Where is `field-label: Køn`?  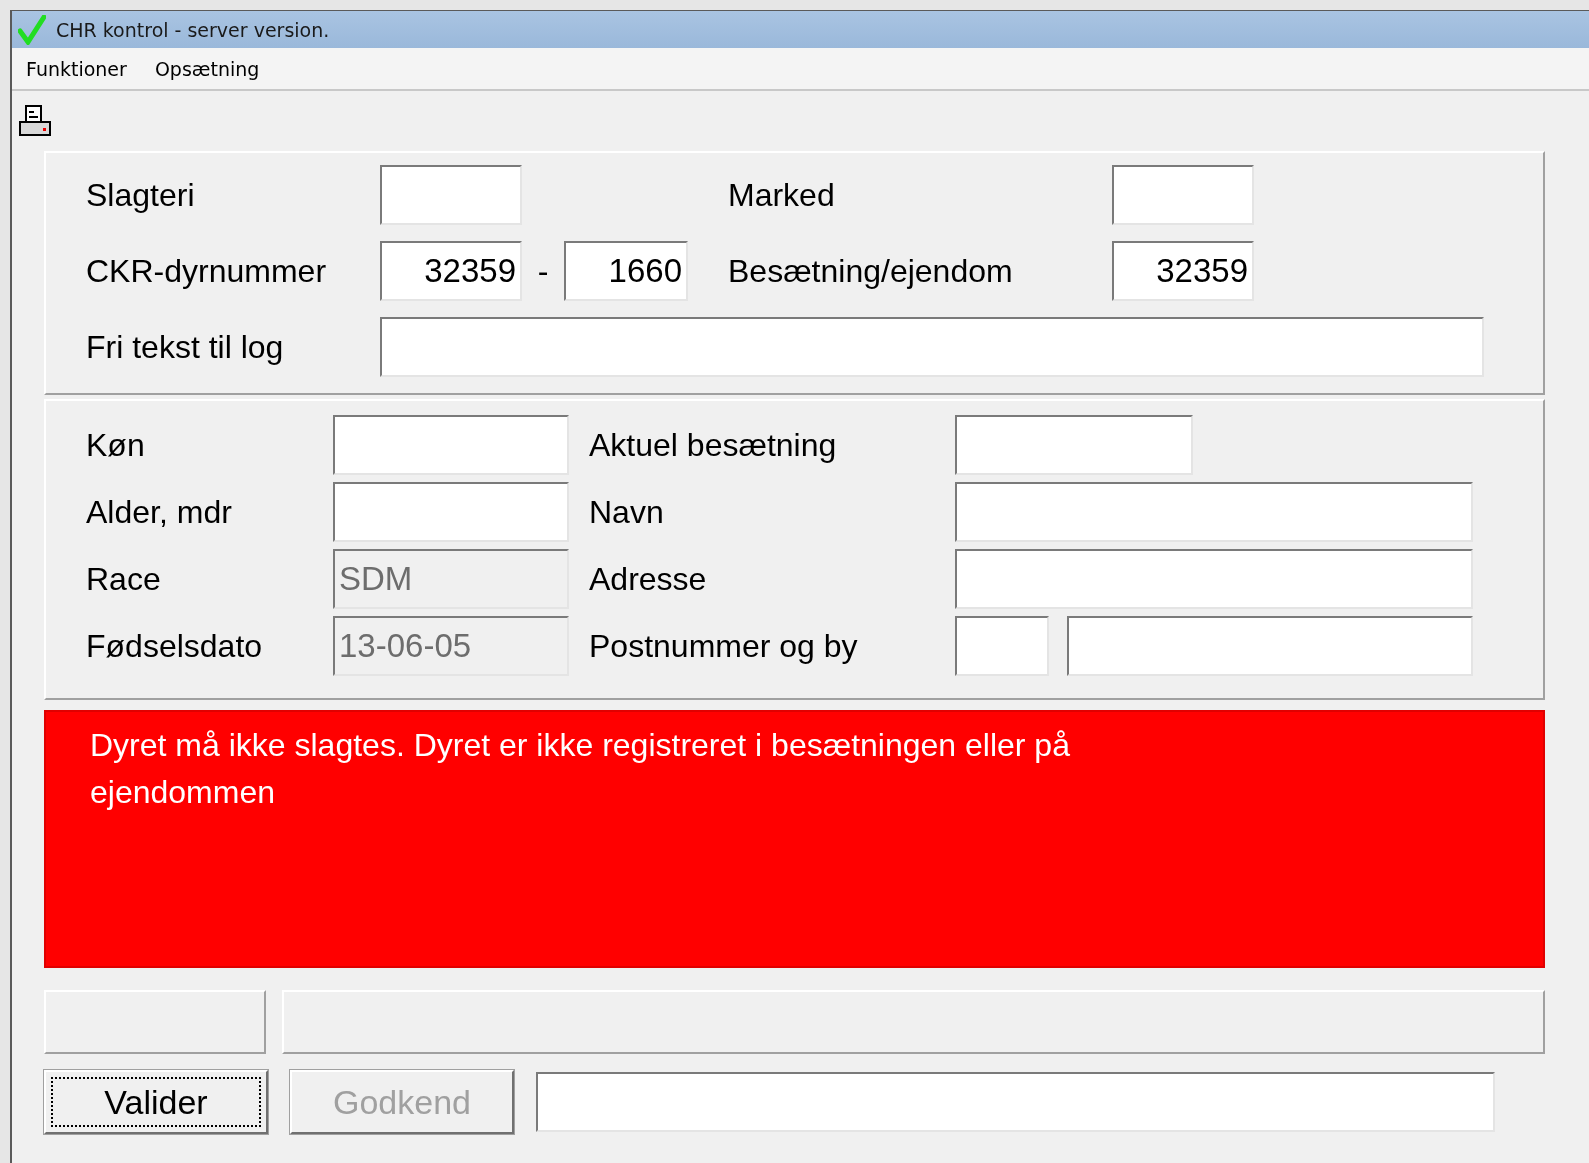 field-label: Køn is located at coordinates (116, 445).